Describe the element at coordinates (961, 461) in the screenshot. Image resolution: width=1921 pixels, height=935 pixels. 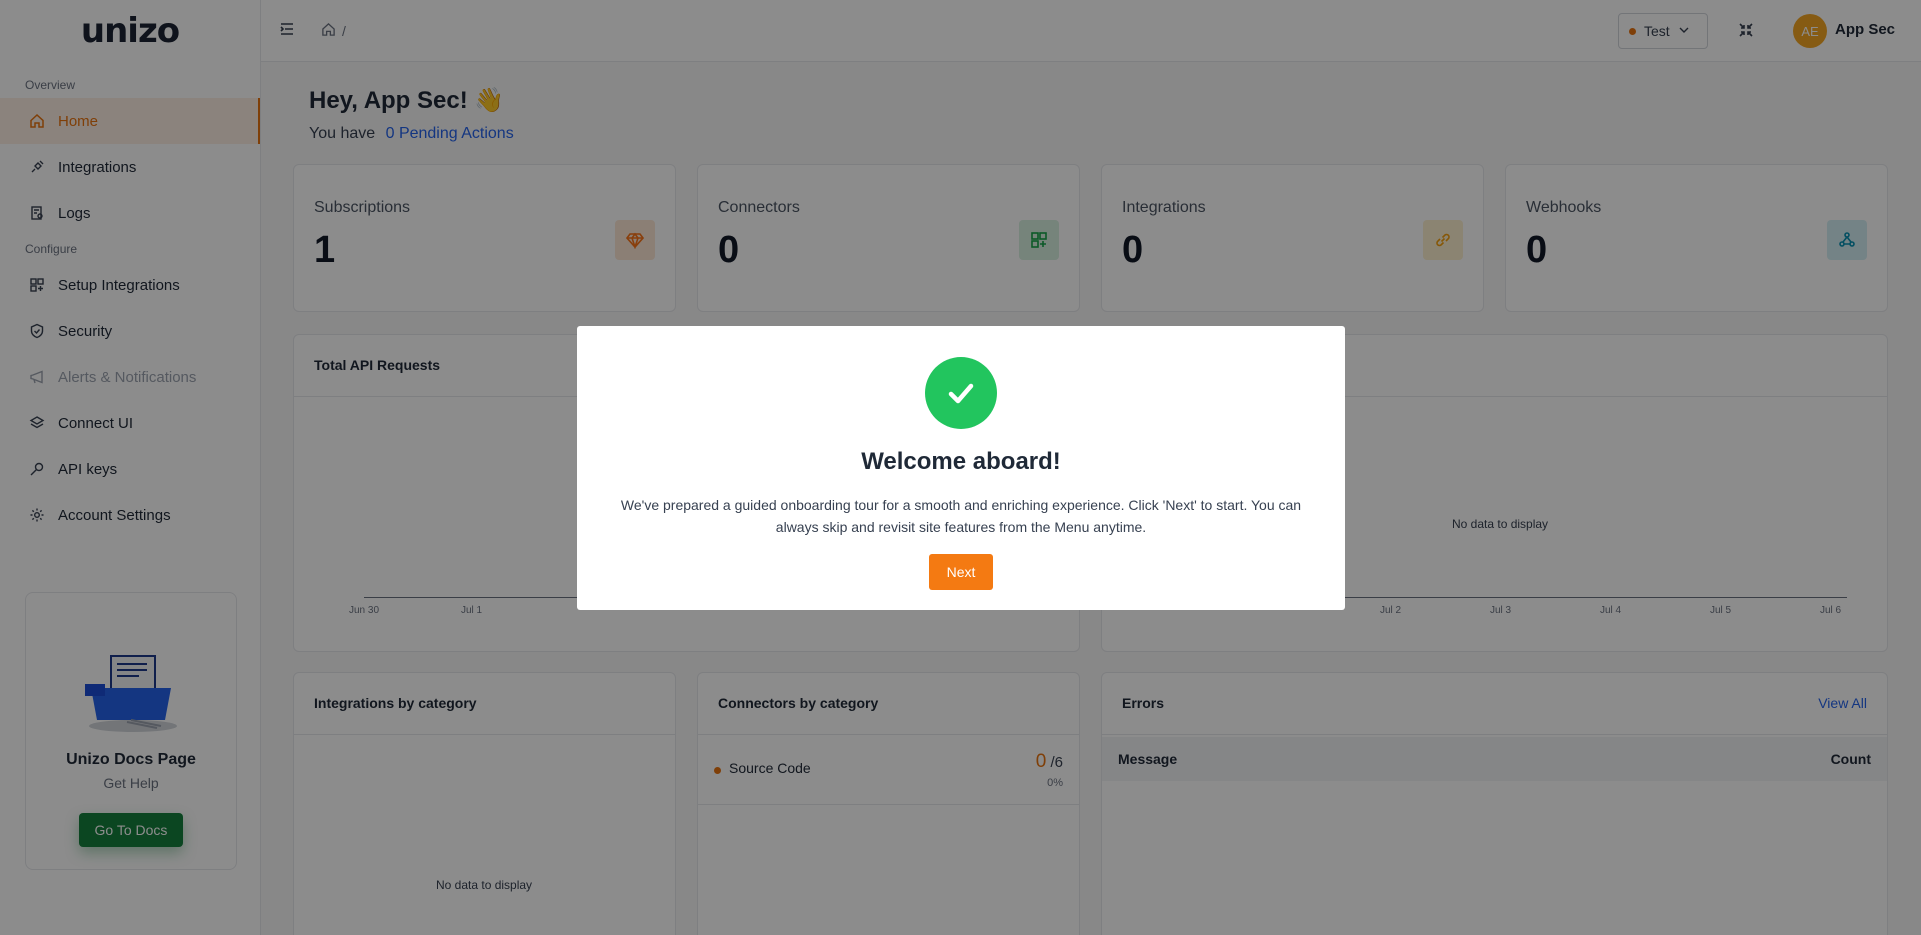
I see `modal-title: Welcome aboard!` at that location.